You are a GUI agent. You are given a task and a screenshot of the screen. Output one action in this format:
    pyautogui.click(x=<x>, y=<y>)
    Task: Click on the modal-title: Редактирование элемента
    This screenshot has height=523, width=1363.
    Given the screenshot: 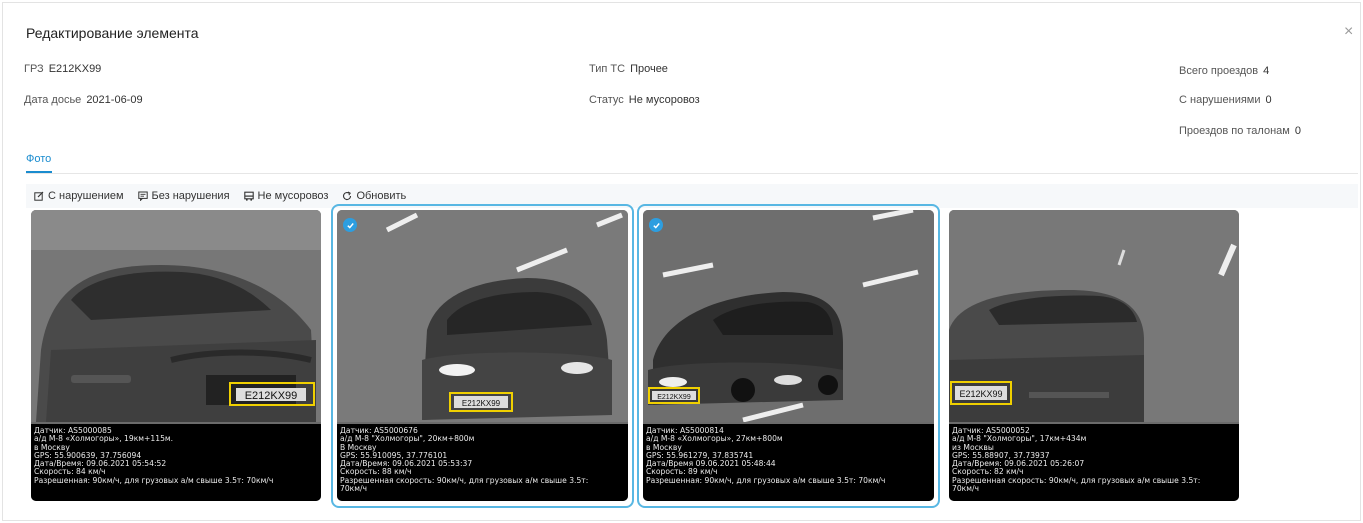 What is the action you would take?
    pyautogui.click(x=112, y=33)
    